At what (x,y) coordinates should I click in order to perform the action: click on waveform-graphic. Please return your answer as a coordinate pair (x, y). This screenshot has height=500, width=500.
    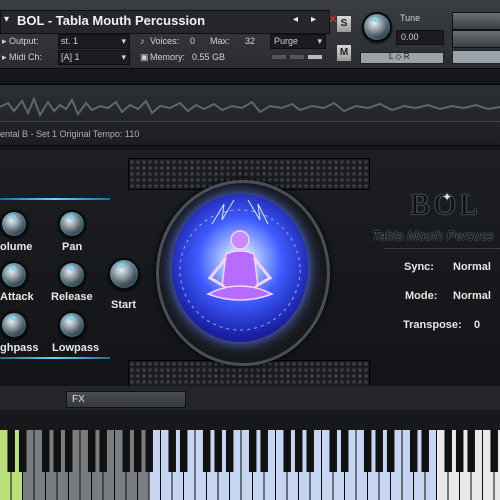
    Looking at the image, I should click on (250, 107).